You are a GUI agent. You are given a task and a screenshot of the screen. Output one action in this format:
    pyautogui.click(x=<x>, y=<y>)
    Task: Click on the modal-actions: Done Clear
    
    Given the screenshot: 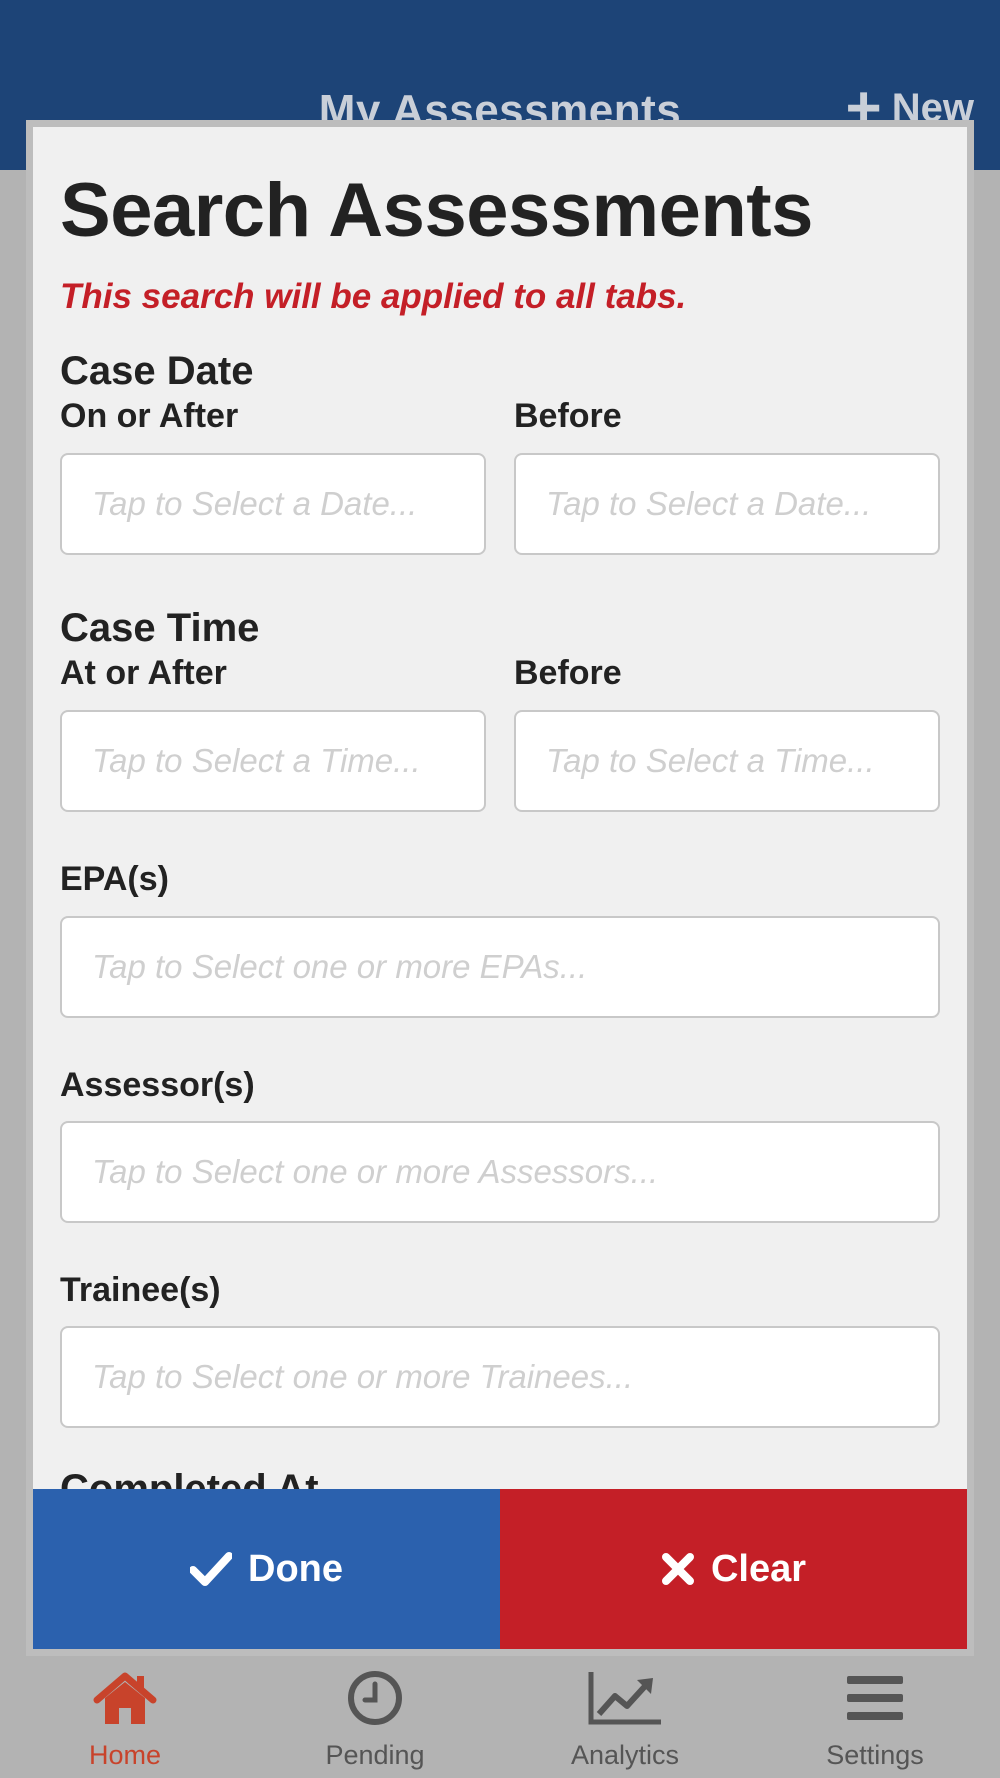 What is the action you would take?
    pyautogui.click(x=500, y=1569)
    